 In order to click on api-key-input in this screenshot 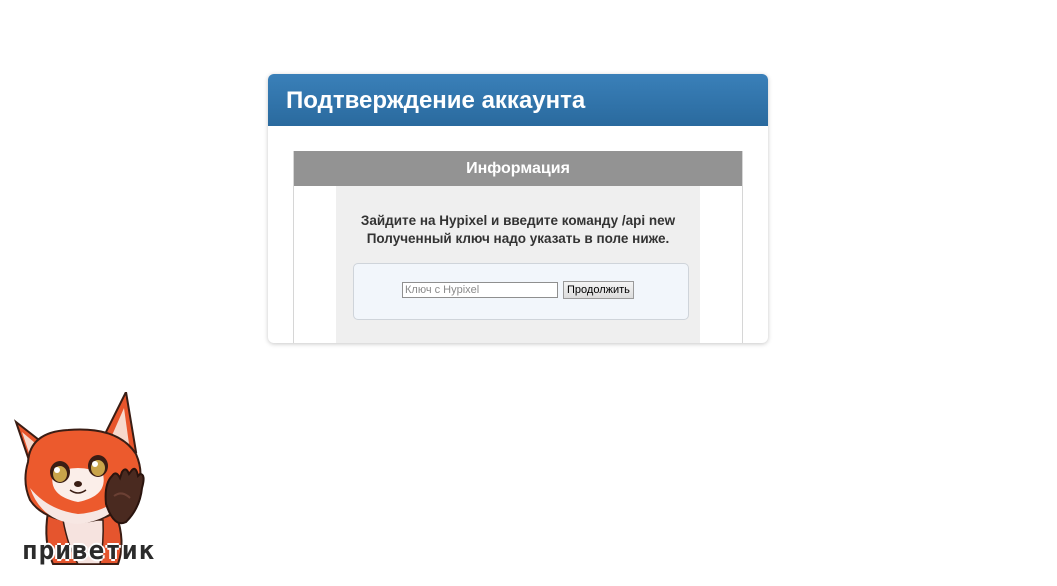, I will do `click(480, 290)`.